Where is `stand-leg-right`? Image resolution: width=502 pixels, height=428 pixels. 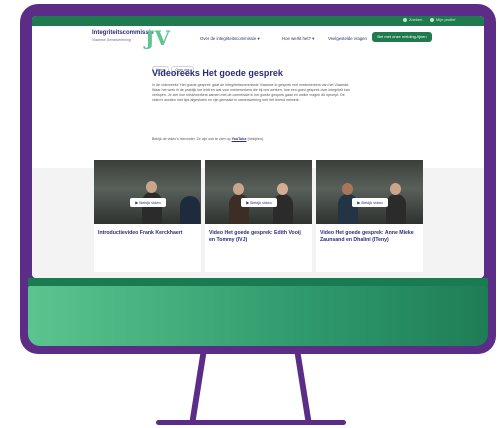 stand-leg-right is located at coordinates (303, 387).